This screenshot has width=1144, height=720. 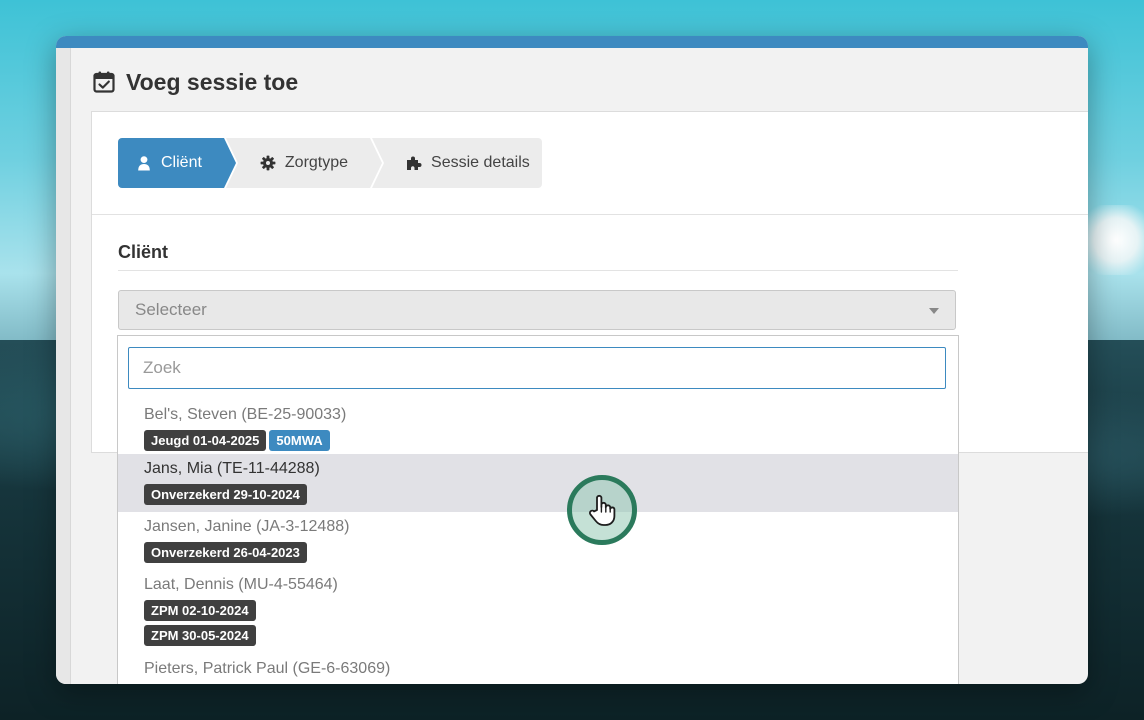 I want to click on cursor-indicator, so click(x=602, y=510).